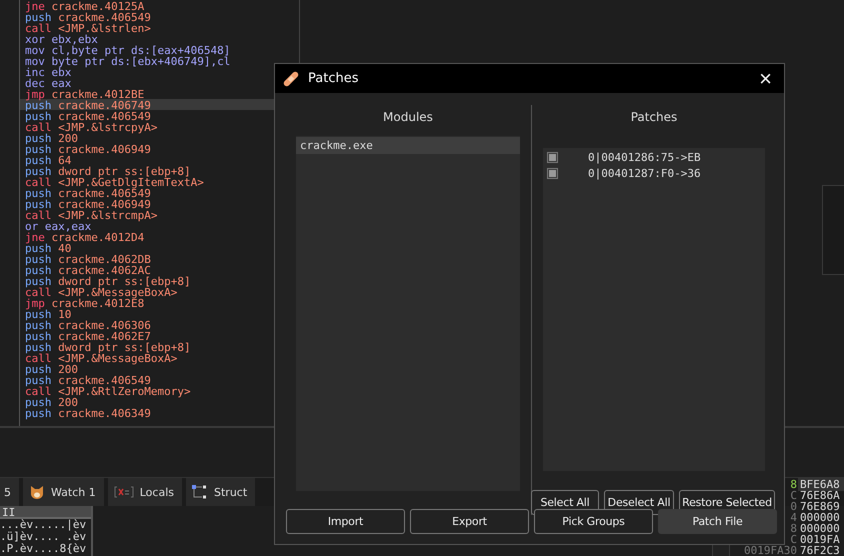 The width and height of the screenshot is (844, 556). I want to click on stack-value: BFE6A8, so click(821, 484).